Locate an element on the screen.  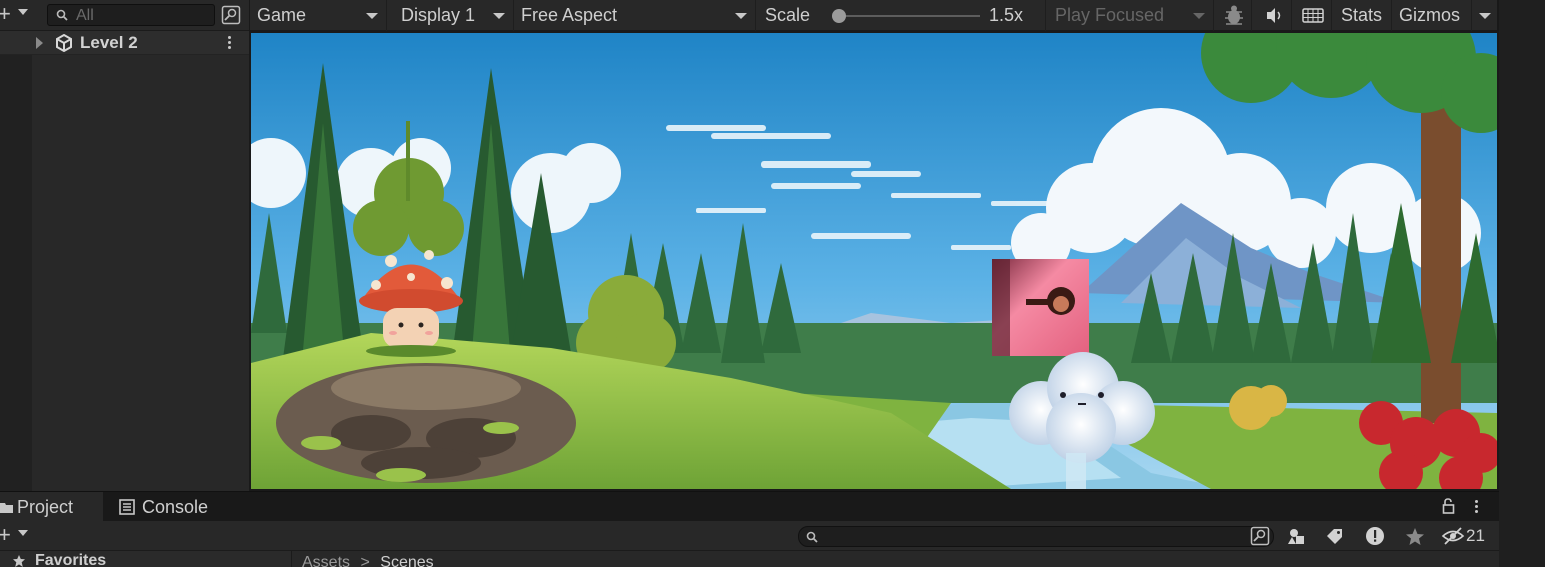
player-sprite is located at coordinates (1040, 307).